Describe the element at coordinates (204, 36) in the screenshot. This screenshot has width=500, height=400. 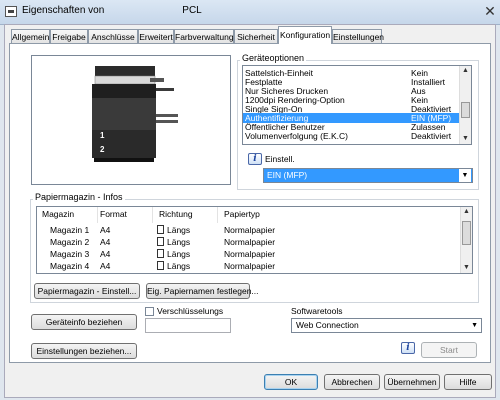
I see `tab-farbverwaltung: Farbverwaltung` at that location.